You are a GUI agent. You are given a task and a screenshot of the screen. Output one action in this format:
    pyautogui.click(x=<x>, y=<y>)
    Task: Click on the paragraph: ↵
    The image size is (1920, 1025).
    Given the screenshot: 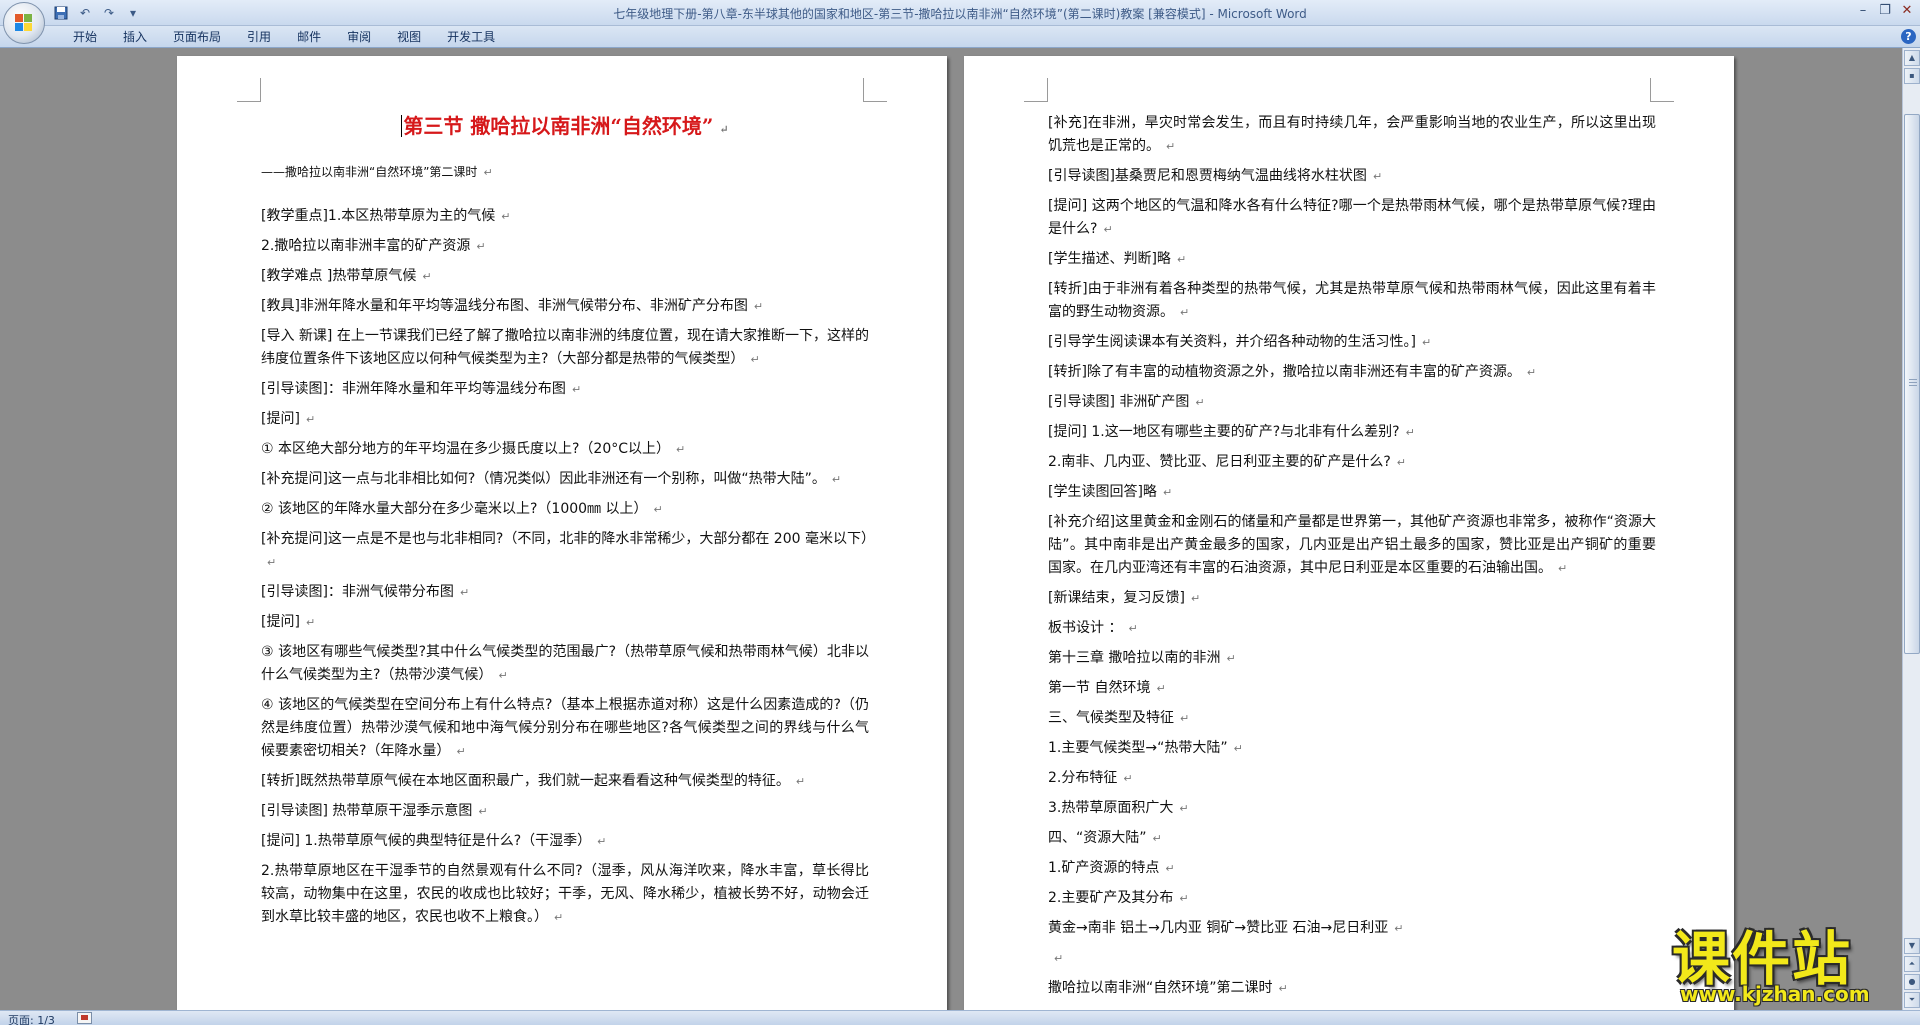 What is the action you would take?
    pyautogui.click(x=1352, y=958)
    